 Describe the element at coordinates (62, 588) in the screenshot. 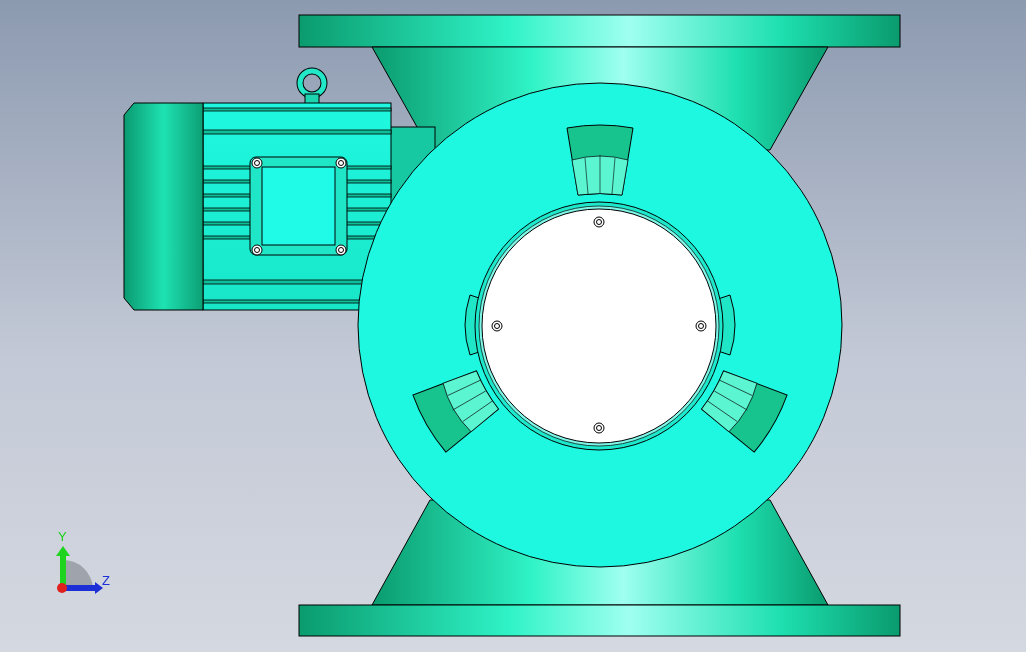

I see `origin-icon` at that location.